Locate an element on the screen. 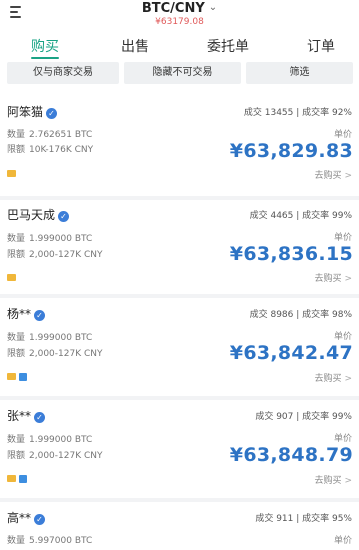  limit-row: 限额 10K-176K CNY is located at coordinates (50, 148).